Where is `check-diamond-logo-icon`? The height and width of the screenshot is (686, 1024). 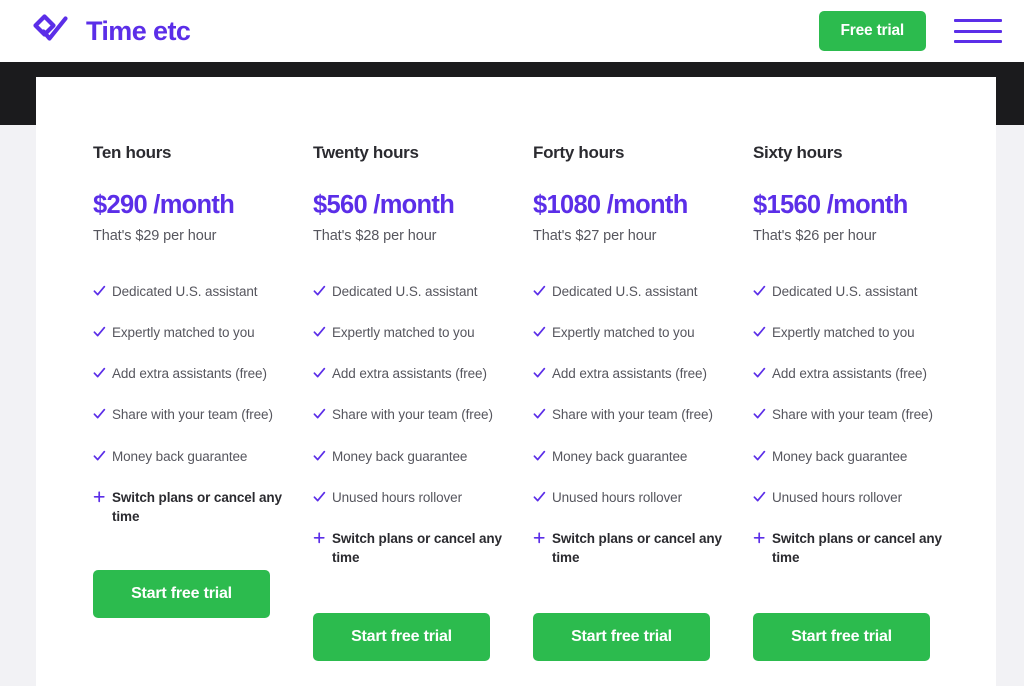
check-diamond-logo-icon is located at coordinates (53, 31).